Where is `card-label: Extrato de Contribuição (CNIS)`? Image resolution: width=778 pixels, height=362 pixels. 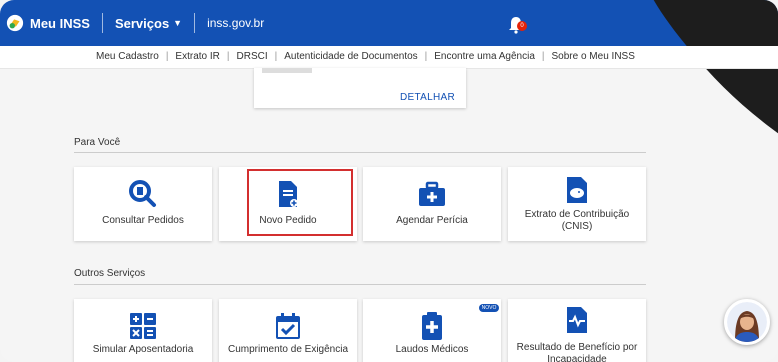 card-label: Extrato de Contribuição (CNIS) is located at coordinates (577, 220).